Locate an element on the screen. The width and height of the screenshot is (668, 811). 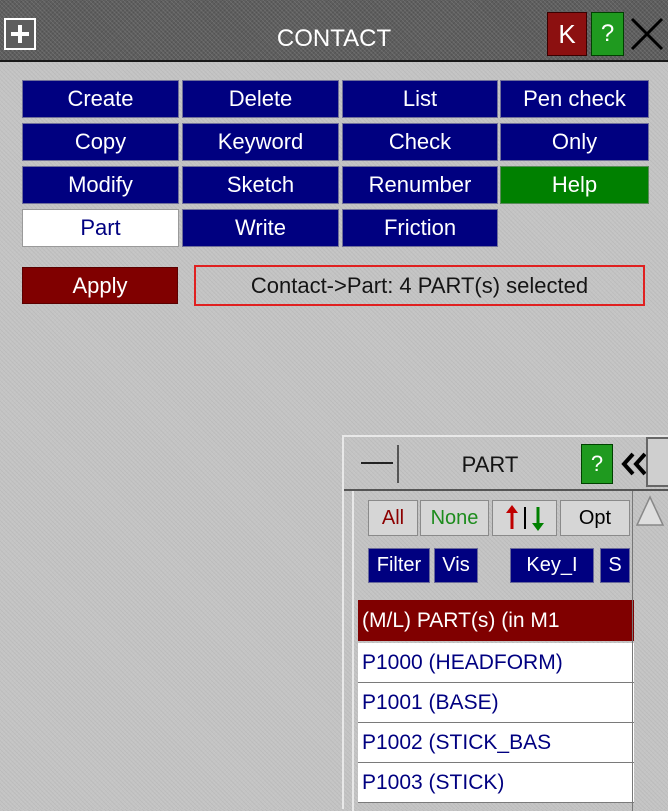
options-button: Opt is located at coordinates (595, 518).